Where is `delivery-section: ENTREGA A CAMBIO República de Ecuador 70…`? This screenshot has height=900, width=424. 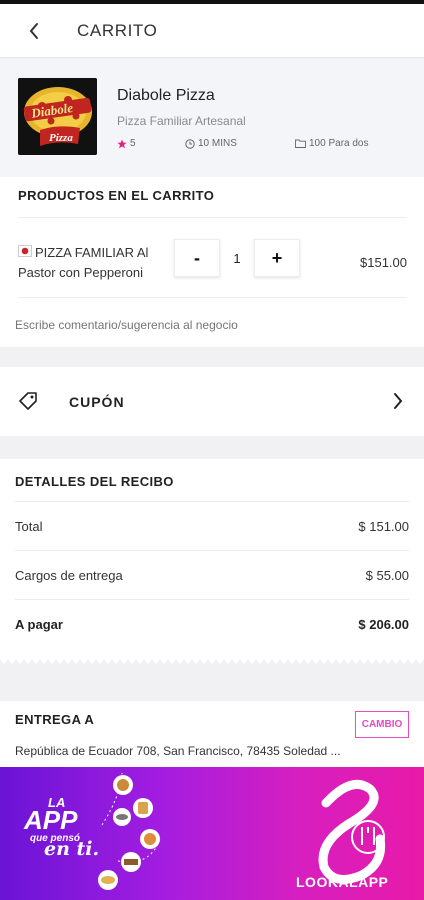
delivery-section: ENTREGA A CAMBIO República de Ecuador 70… is located at coordinates (212, 734).